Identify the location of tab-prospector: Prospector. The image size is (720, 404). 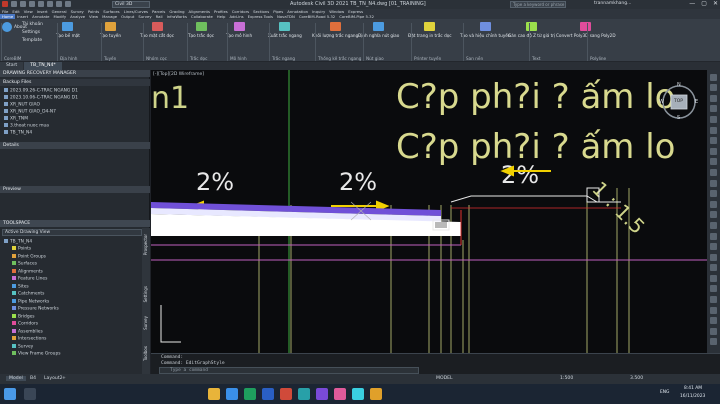
(145, 244).